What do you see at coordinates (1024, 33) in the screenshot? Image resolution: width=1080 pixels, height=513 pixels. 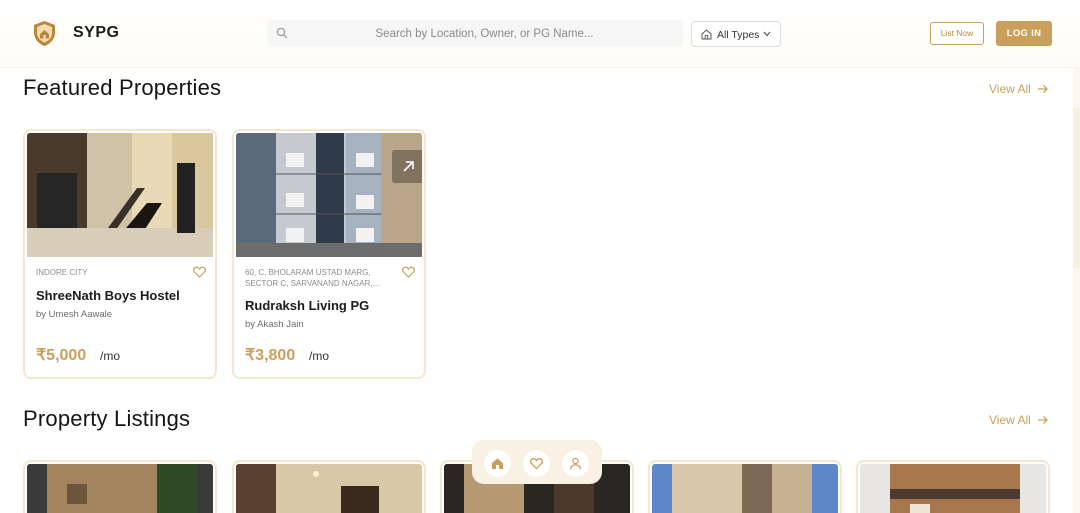 I see `login-button: LOG IN` at bounding box center [1024, 33].